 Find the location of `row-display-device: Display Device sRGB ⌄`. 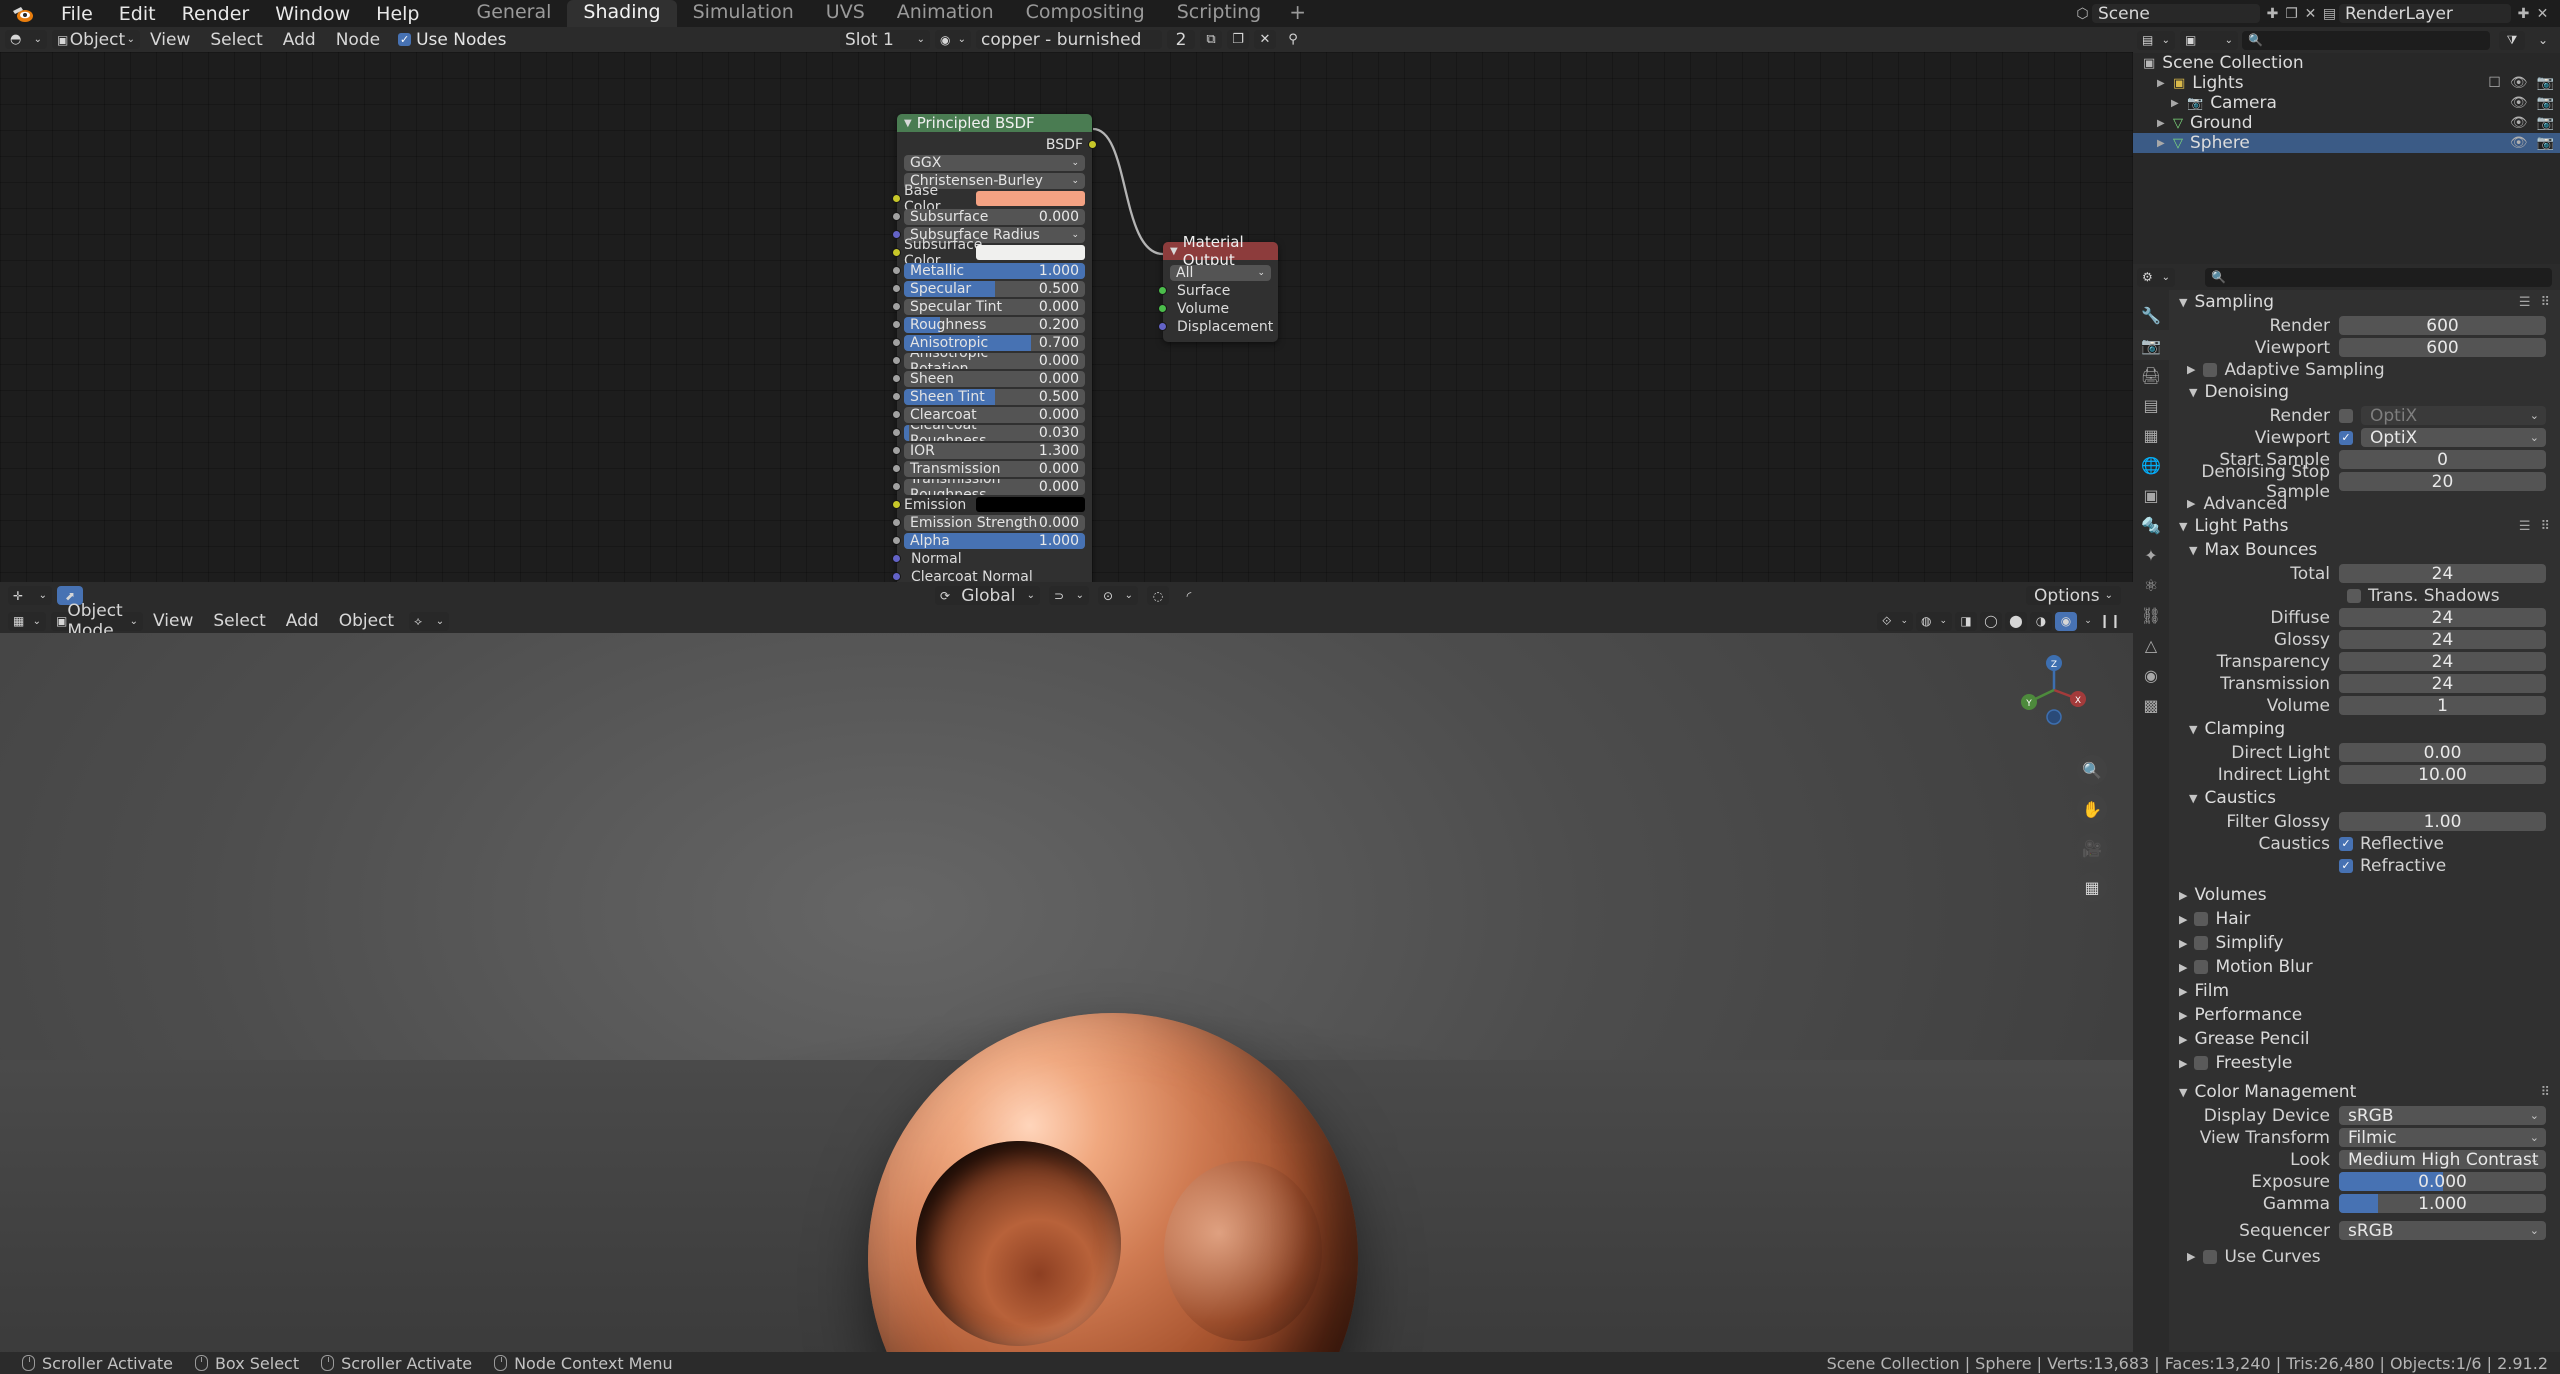

row-display-device: Display Device sRGB ⌄ is located at coordinates (2357, 1115).